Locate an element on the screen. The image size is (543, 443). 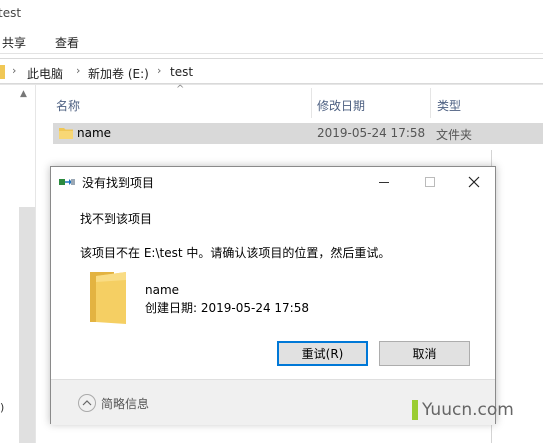
chevron-up-icon is located at coordinates (87, 403).